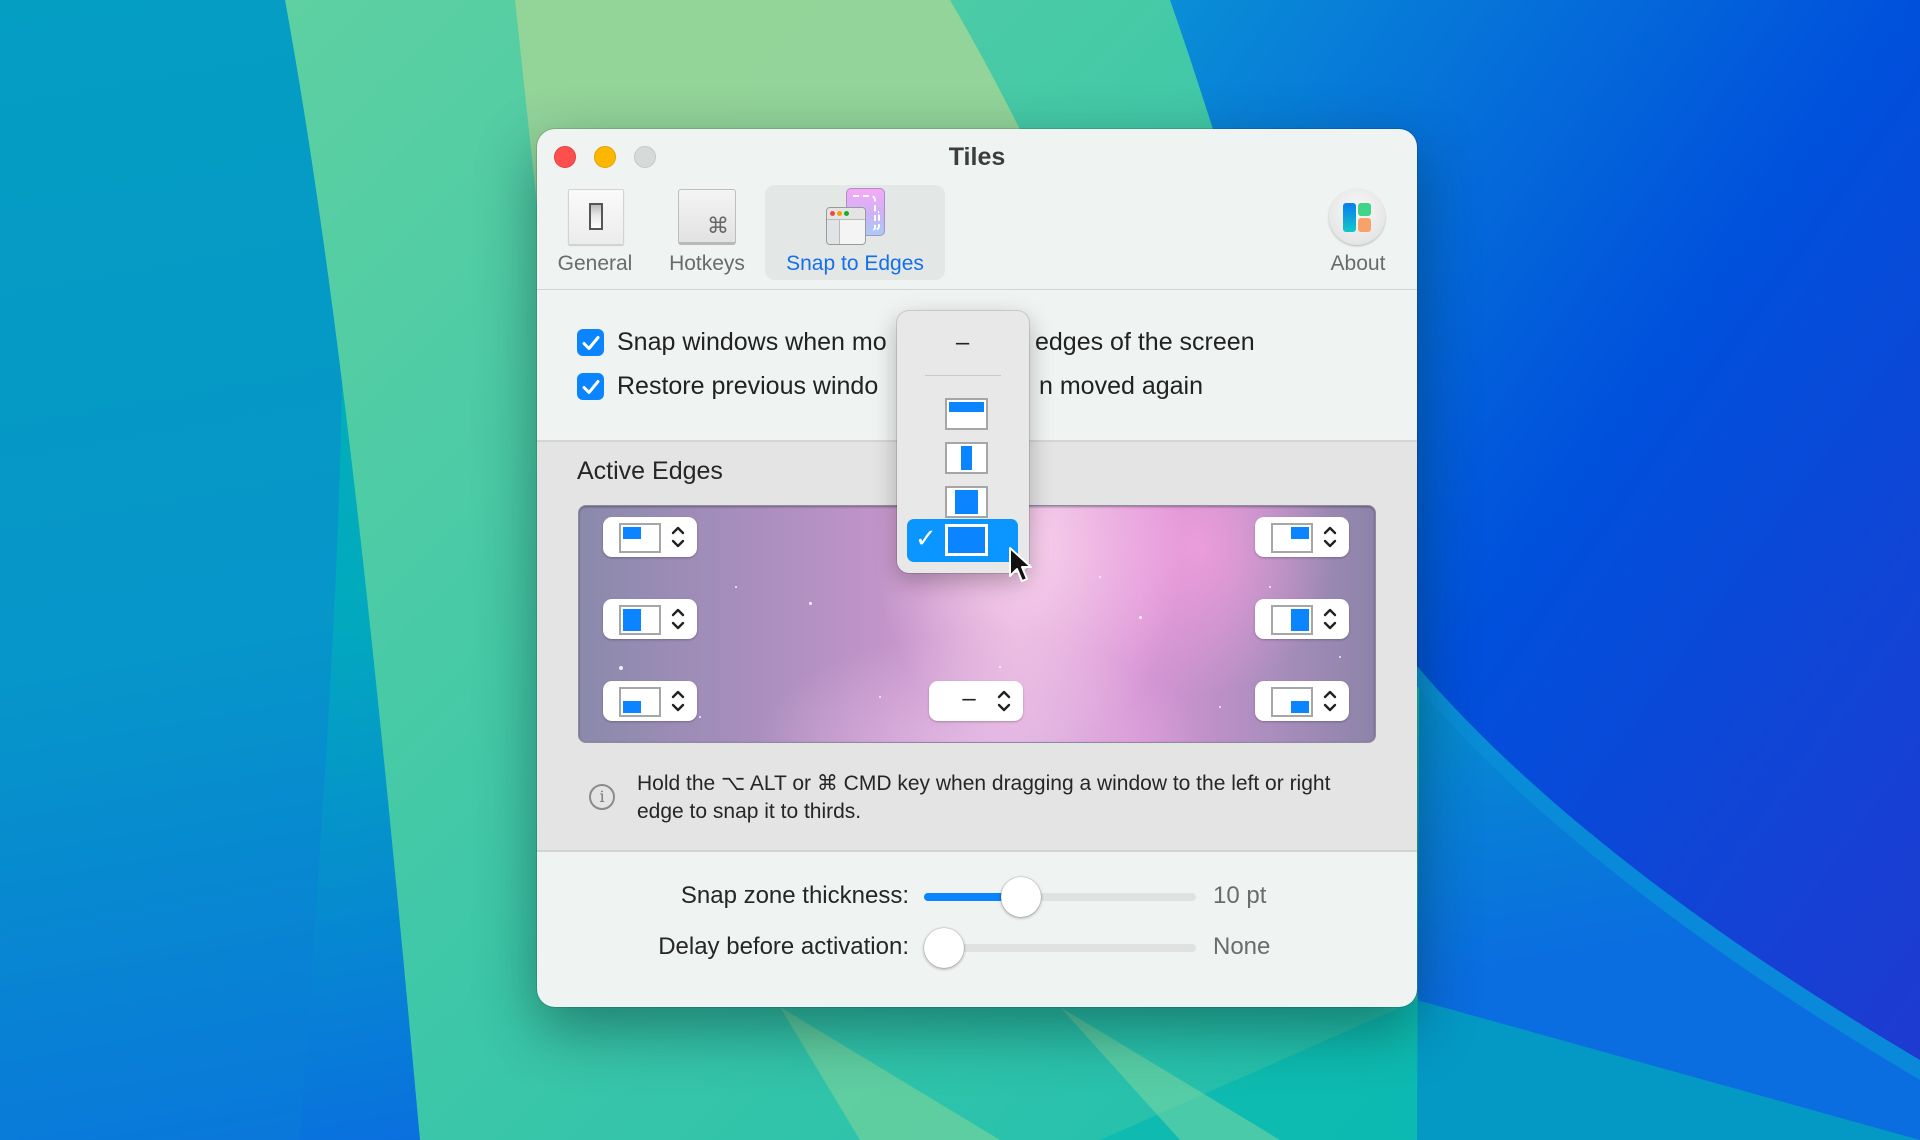 Image resolution: width=1920 pixels, height=1140 pixels. What do you see at coordinates (966, 540) in the screenshot?
I see `full-screen-icon` at bounding box center [966, 540].